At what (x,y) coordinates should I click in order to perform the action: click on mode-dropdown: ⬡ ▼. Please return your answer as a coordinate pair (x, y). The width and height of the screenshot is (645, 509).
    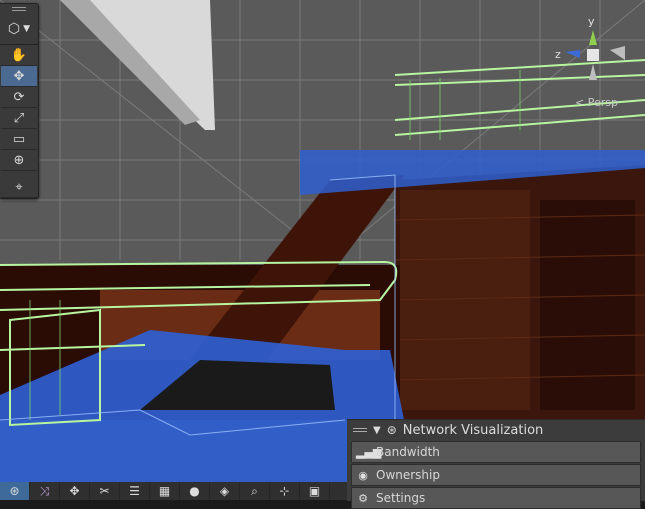
    Looking at the image, I should click on (19, 29).